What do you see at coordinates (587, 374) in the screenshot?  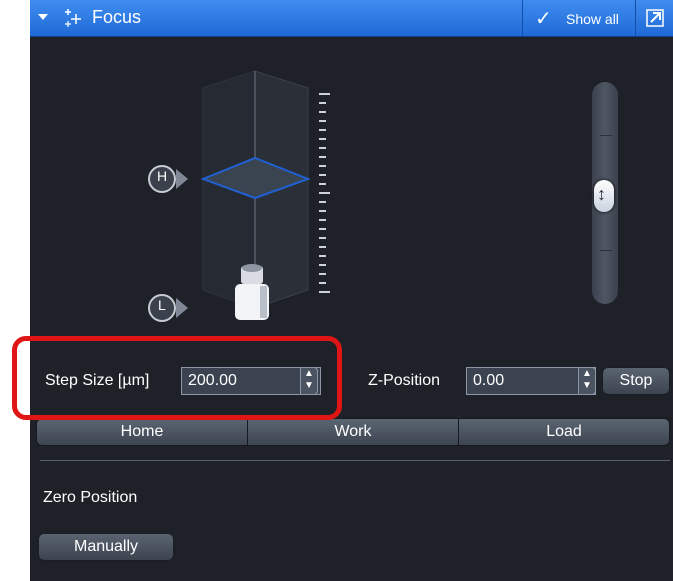 I see `spin-up-icon: ▲` at bounding box center [587, 374].